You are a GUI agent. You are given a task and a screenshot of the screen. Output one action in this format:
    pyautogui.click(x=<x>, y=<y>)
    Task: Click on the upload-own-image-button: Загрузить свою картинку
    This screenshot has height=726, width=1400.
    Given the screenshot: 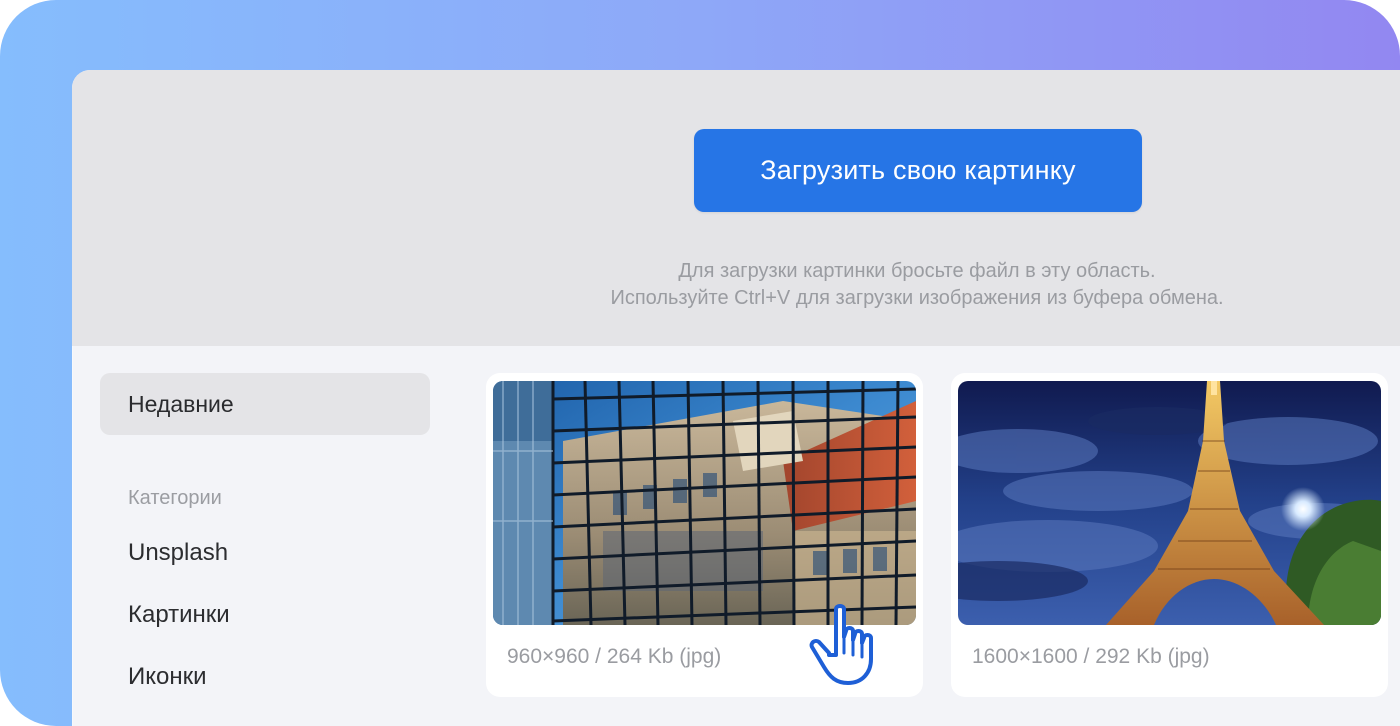 What is the action you would take?
    pyautogui.click(x=918, y=170)
    